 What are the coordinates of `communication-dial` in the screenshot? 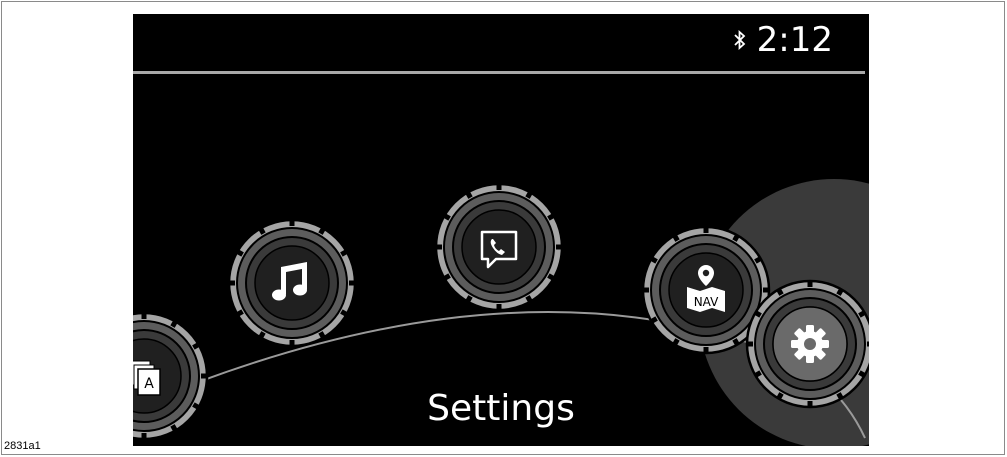 It's located at (499, 247).